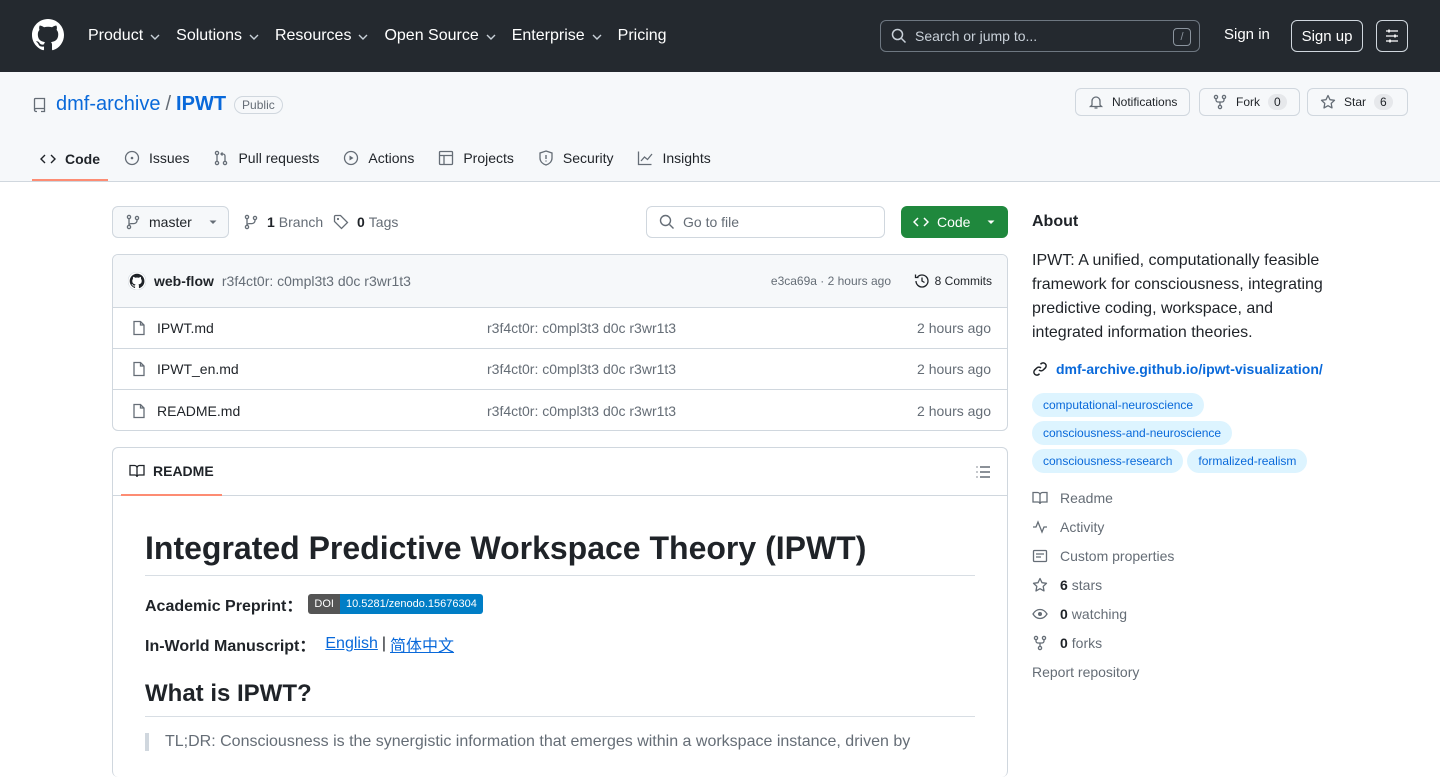 Image resolution: width=1440 pixels, height=777 pixels. I want to click on notifications-button: Notifications, so click(1133, 102).